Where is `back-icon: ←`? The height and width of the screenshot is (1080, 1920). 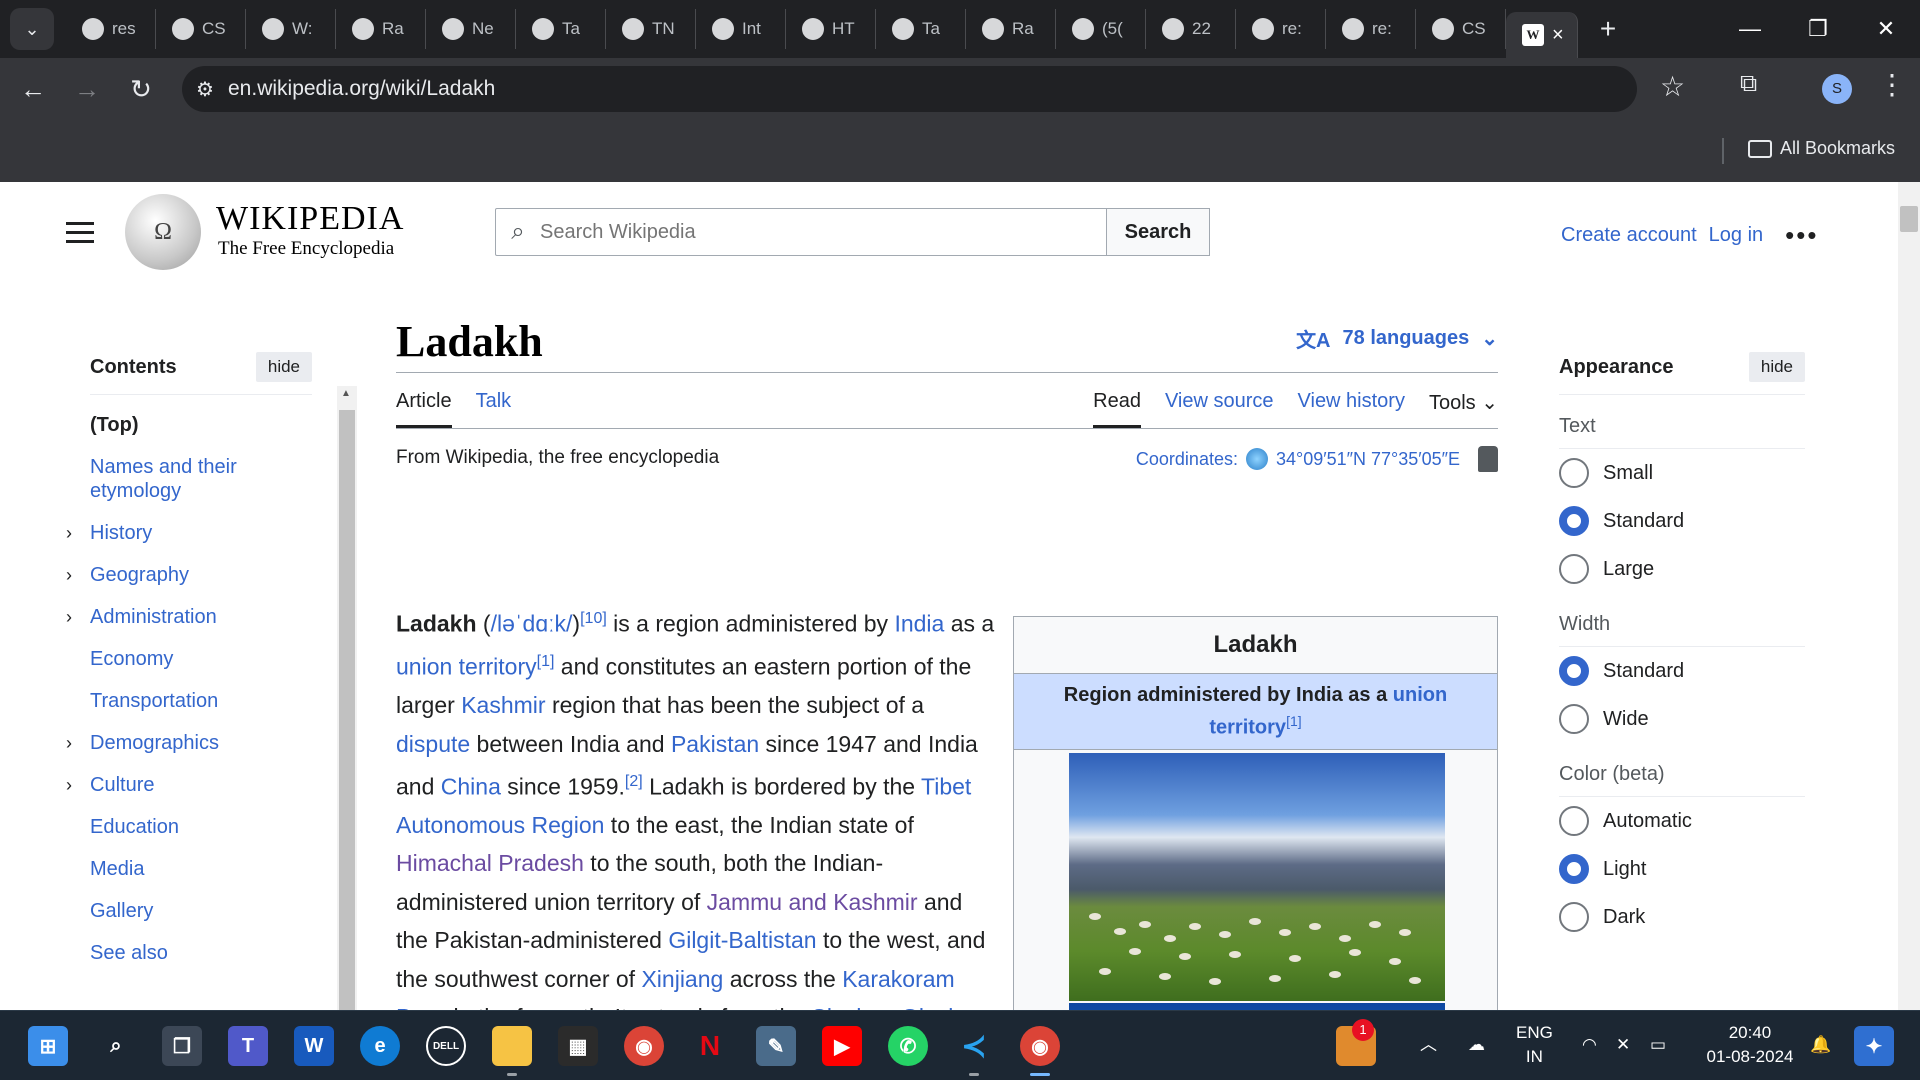 back-icon: ← is located at coordinates (33, 89).